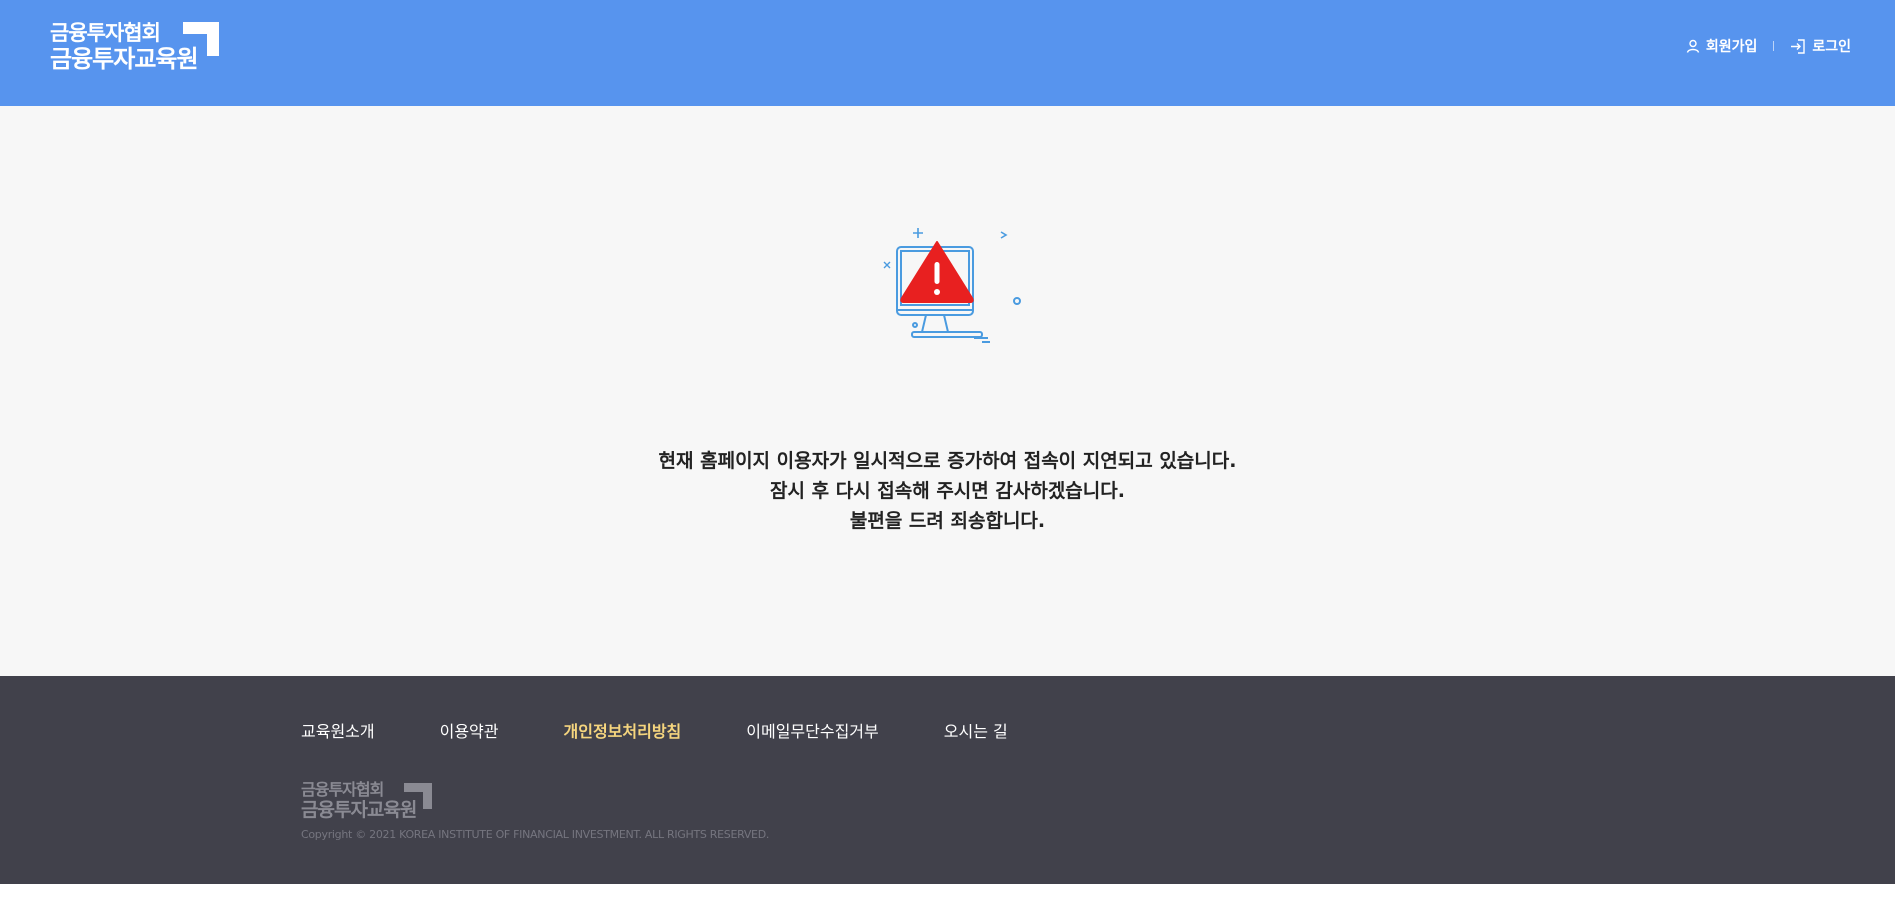  What do you see at coordinates (947, 521) in the screenshot?
I see `message-line-3: 불편을 드려 죄송합니다.` at bounding box center [947, 521].